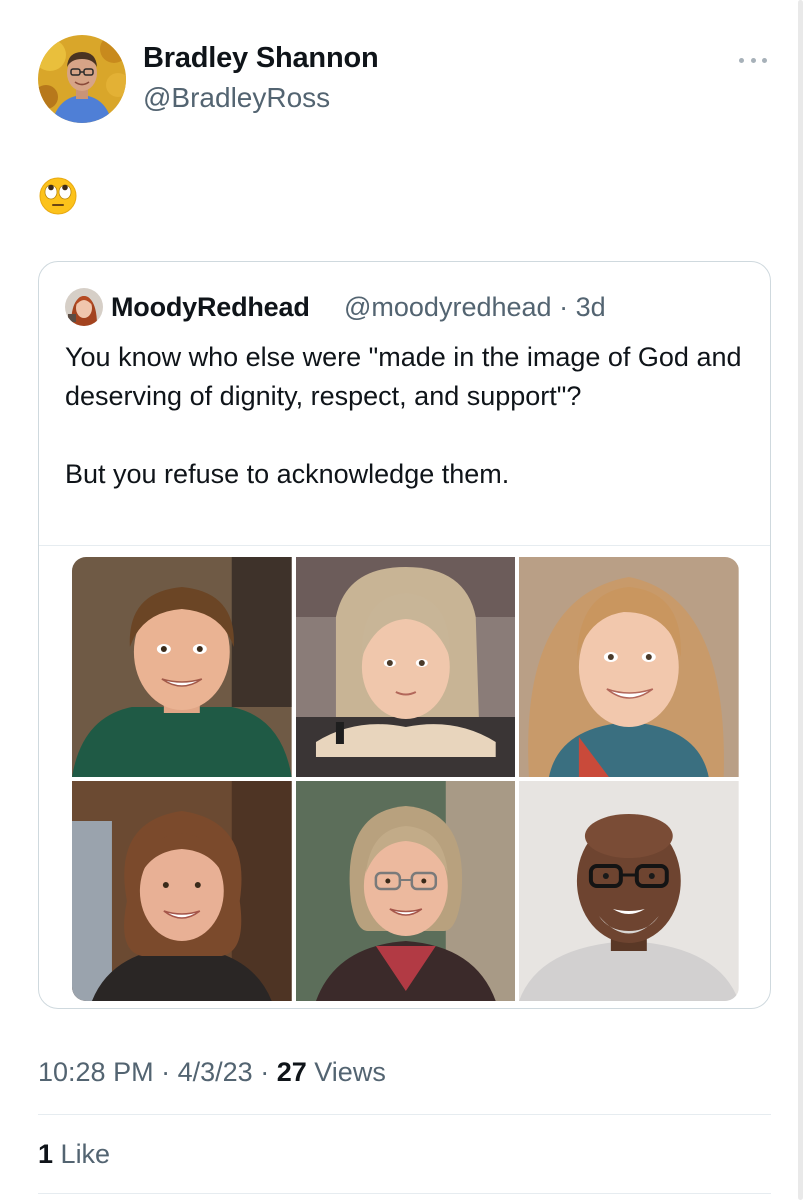 This screenshot has width=809, height=1200. What do you see at coordinates (210, 307) in the screenshot?
I see `quoted-author-name: MoodyRedhead` at bounding box center [210, 307].